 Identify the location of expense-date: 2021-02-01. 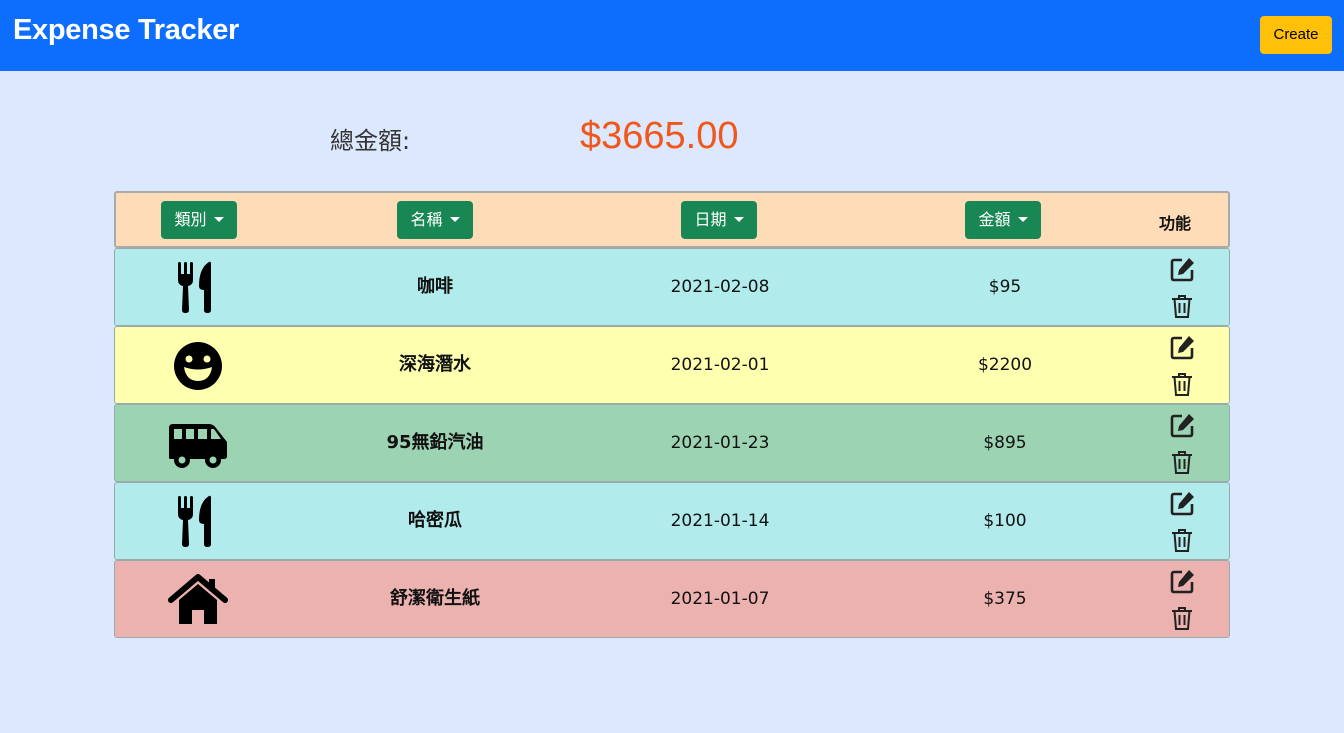
(720, 365).